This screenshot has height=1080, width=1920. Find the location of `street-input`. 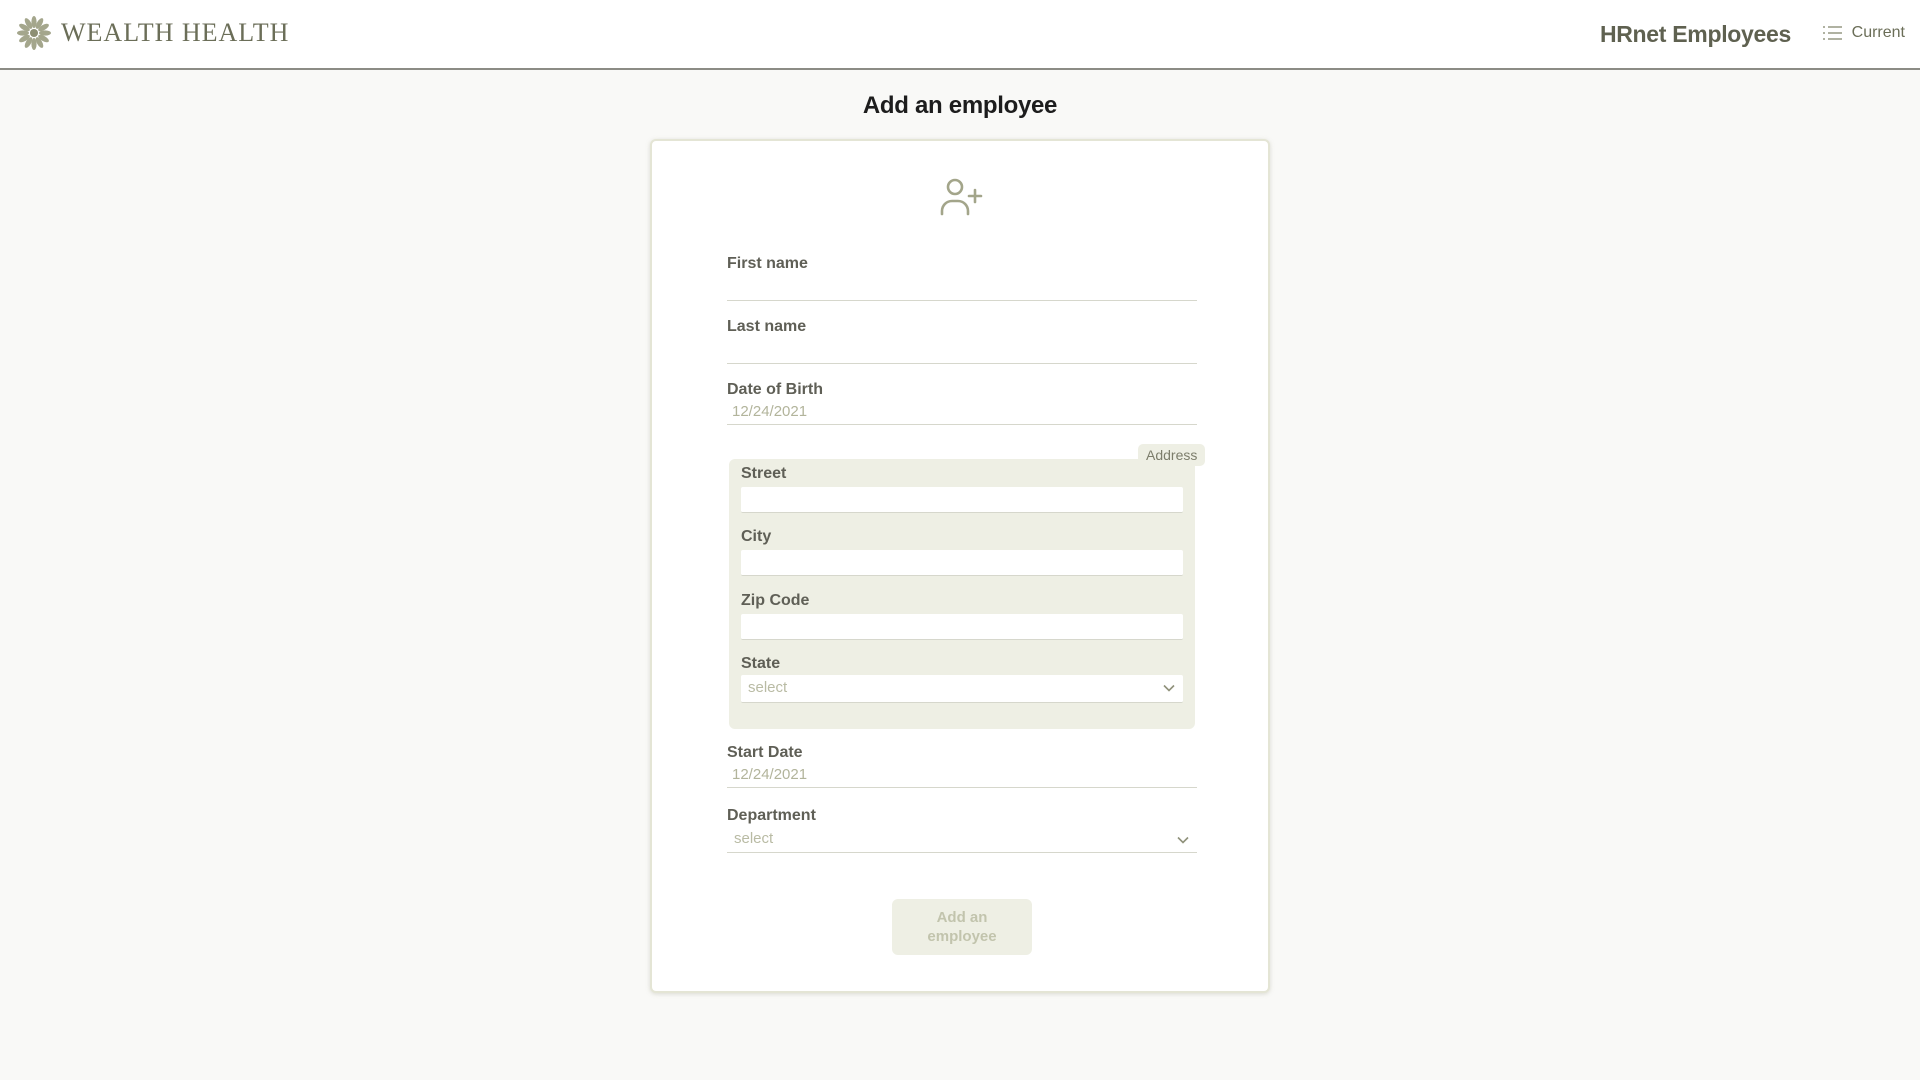

street-input is located at coordinates (962, 500).